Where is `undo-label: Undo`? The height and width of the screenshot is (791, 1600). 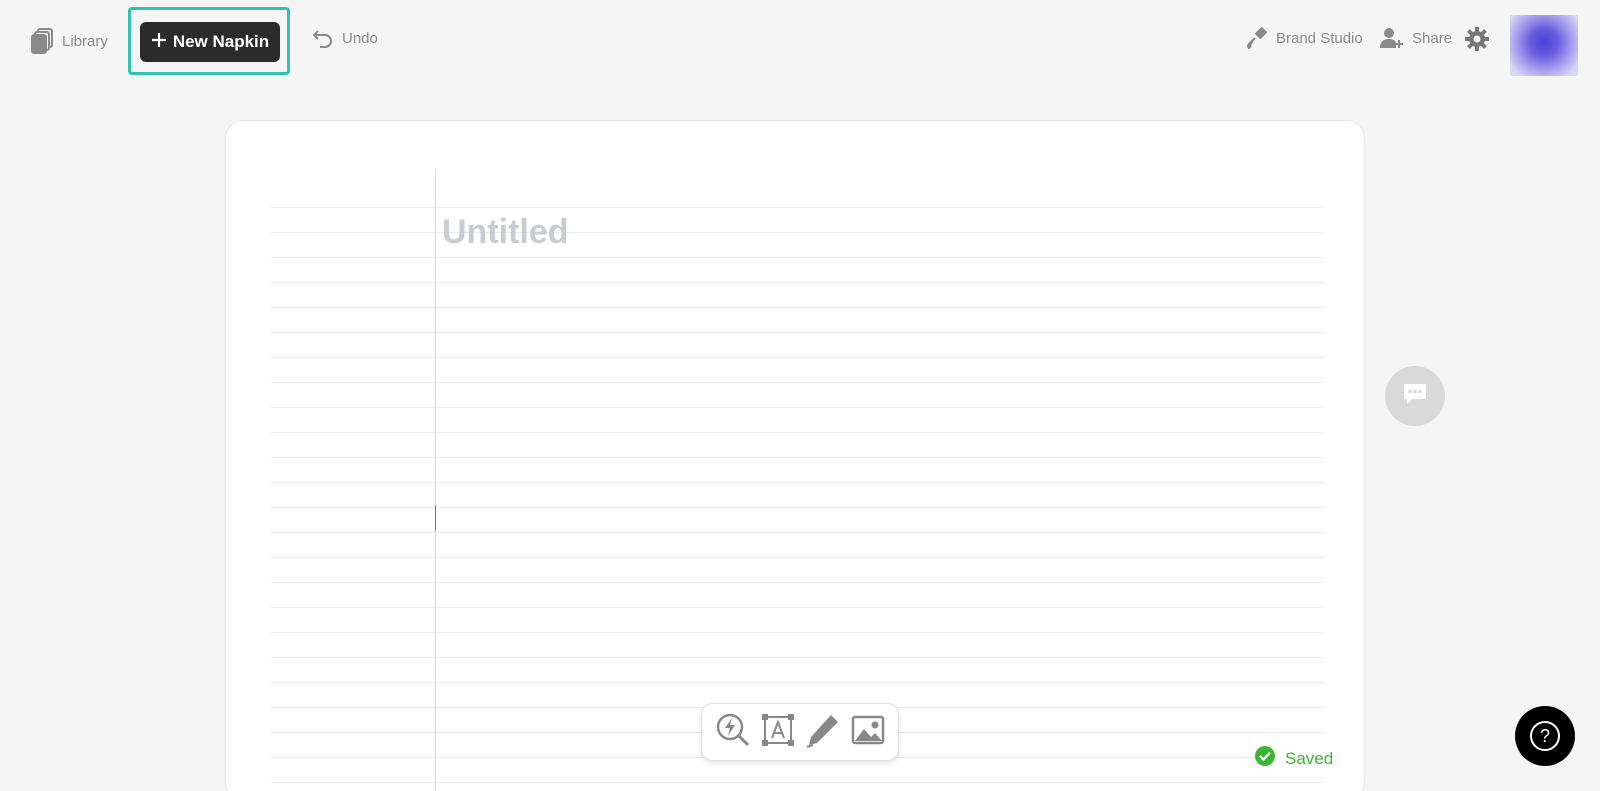 undo-label: Undo is located at coordinates (360, 38).